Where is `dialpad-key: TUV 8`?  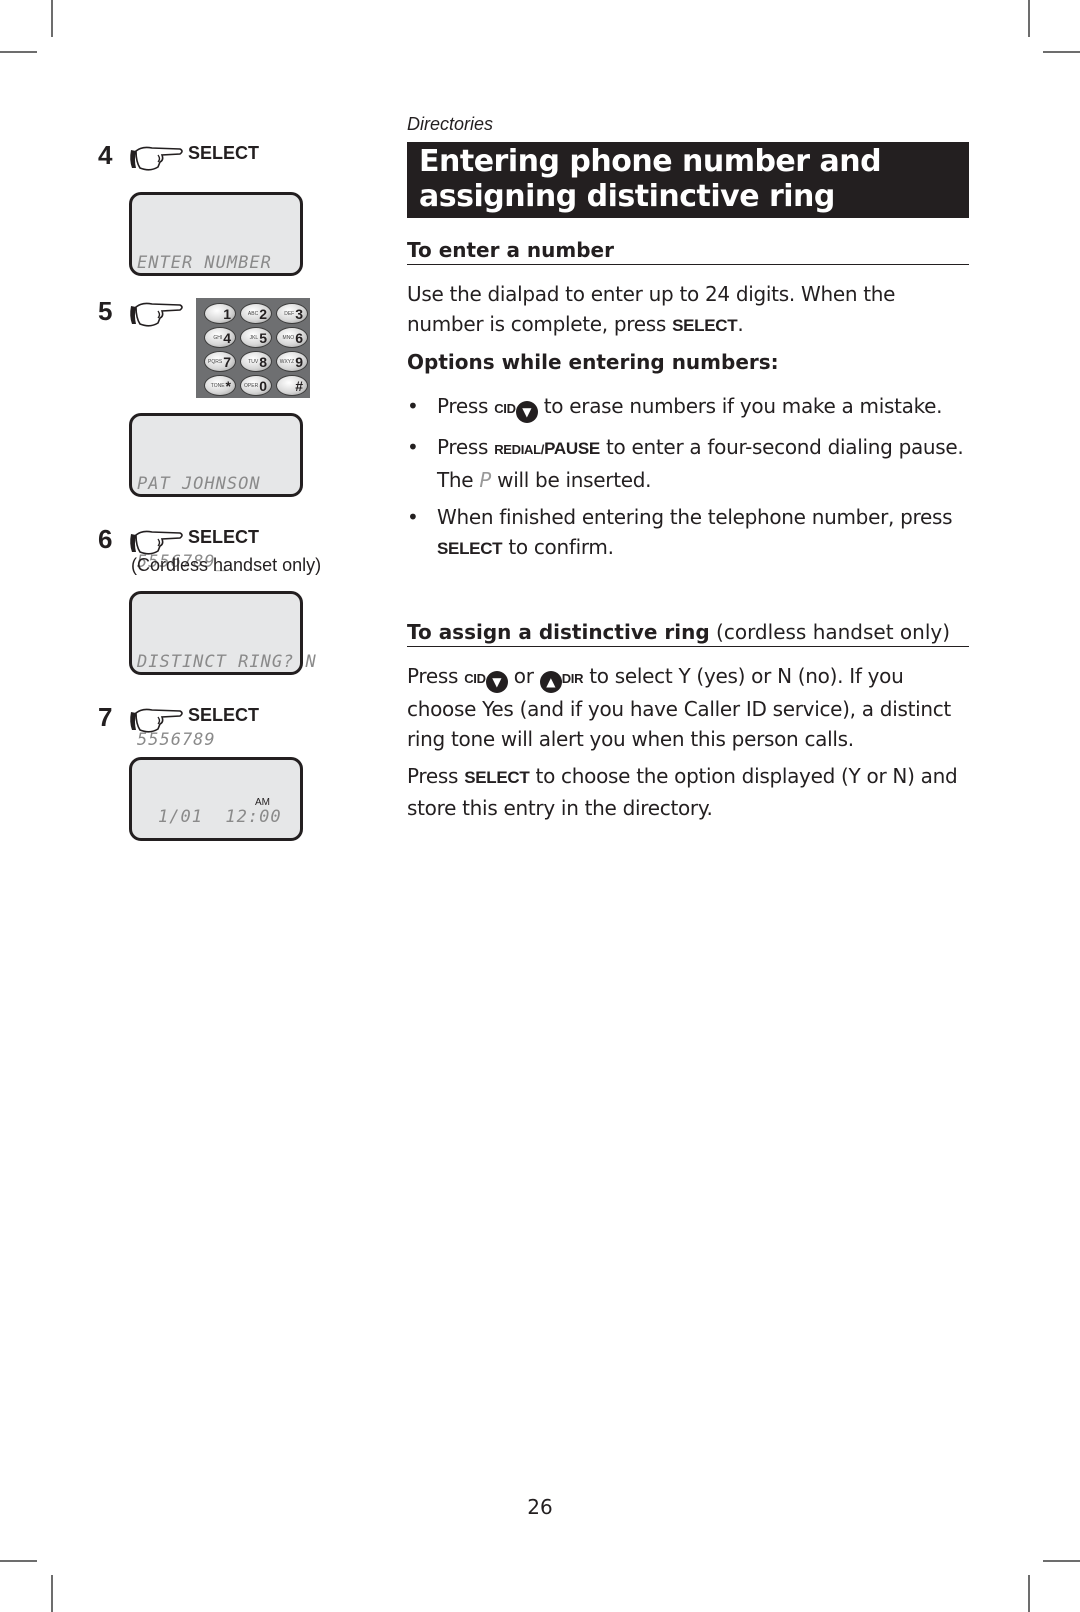 dialpad-key: TUV 8 is located at coordinates (256, 361).